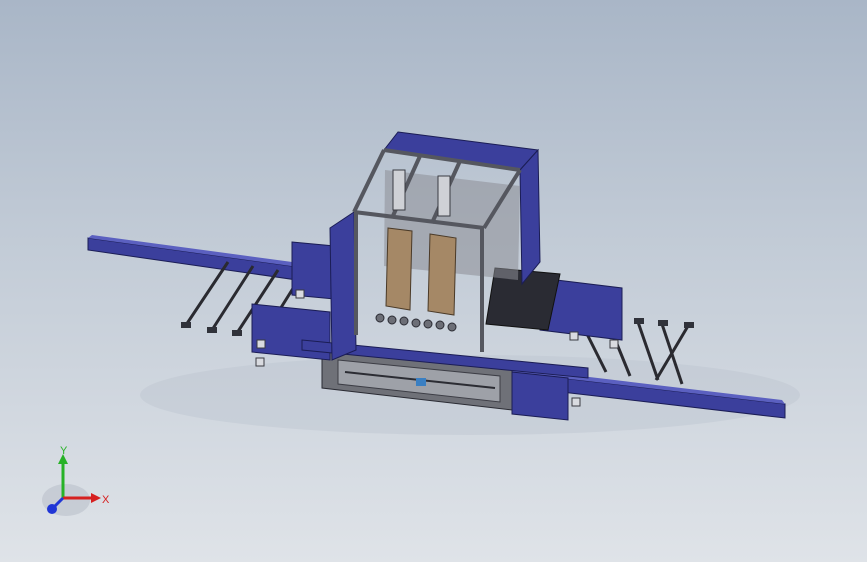 This screenshot has width=867, height=562. Describe the element at coordinates (399, 269) in the screenshot. I see `carriage-plate-left` at that location.